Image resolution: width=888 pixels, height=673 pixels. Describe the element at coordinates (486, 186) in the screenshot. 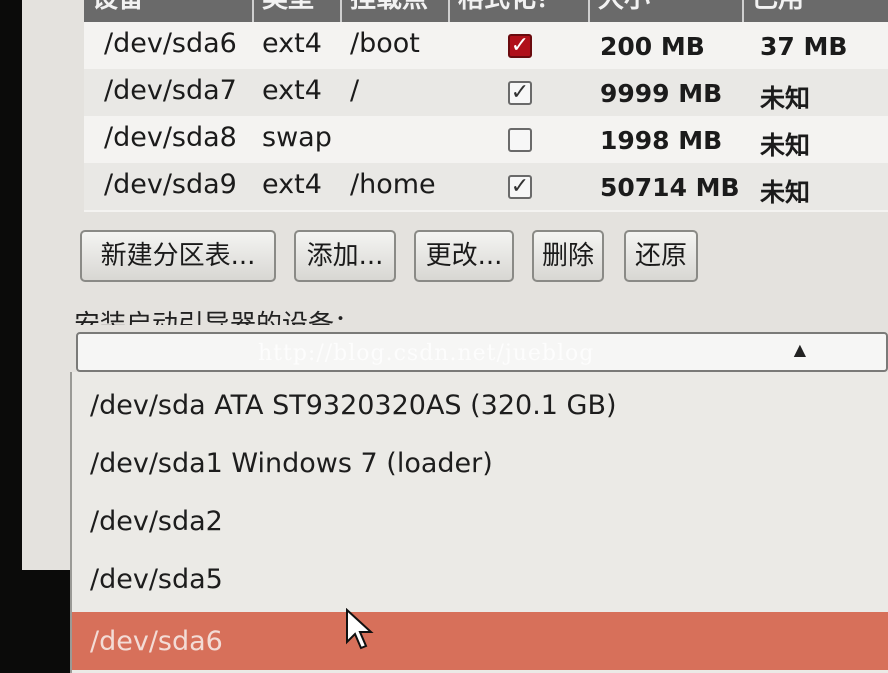

I see `table-row: /dev/sda9 ext4 /home ✓ 50714 MB 未知` at that location.